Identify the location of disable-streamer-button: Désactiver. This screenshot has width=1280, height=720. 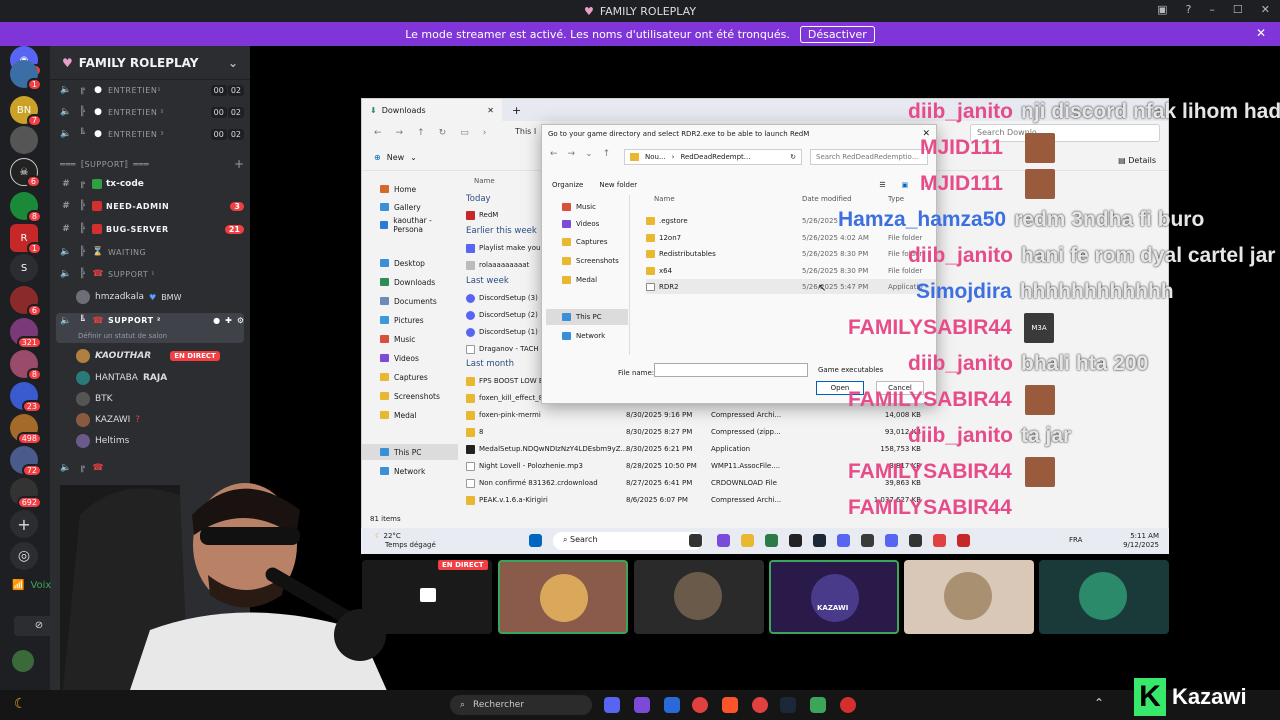
(837, 34).